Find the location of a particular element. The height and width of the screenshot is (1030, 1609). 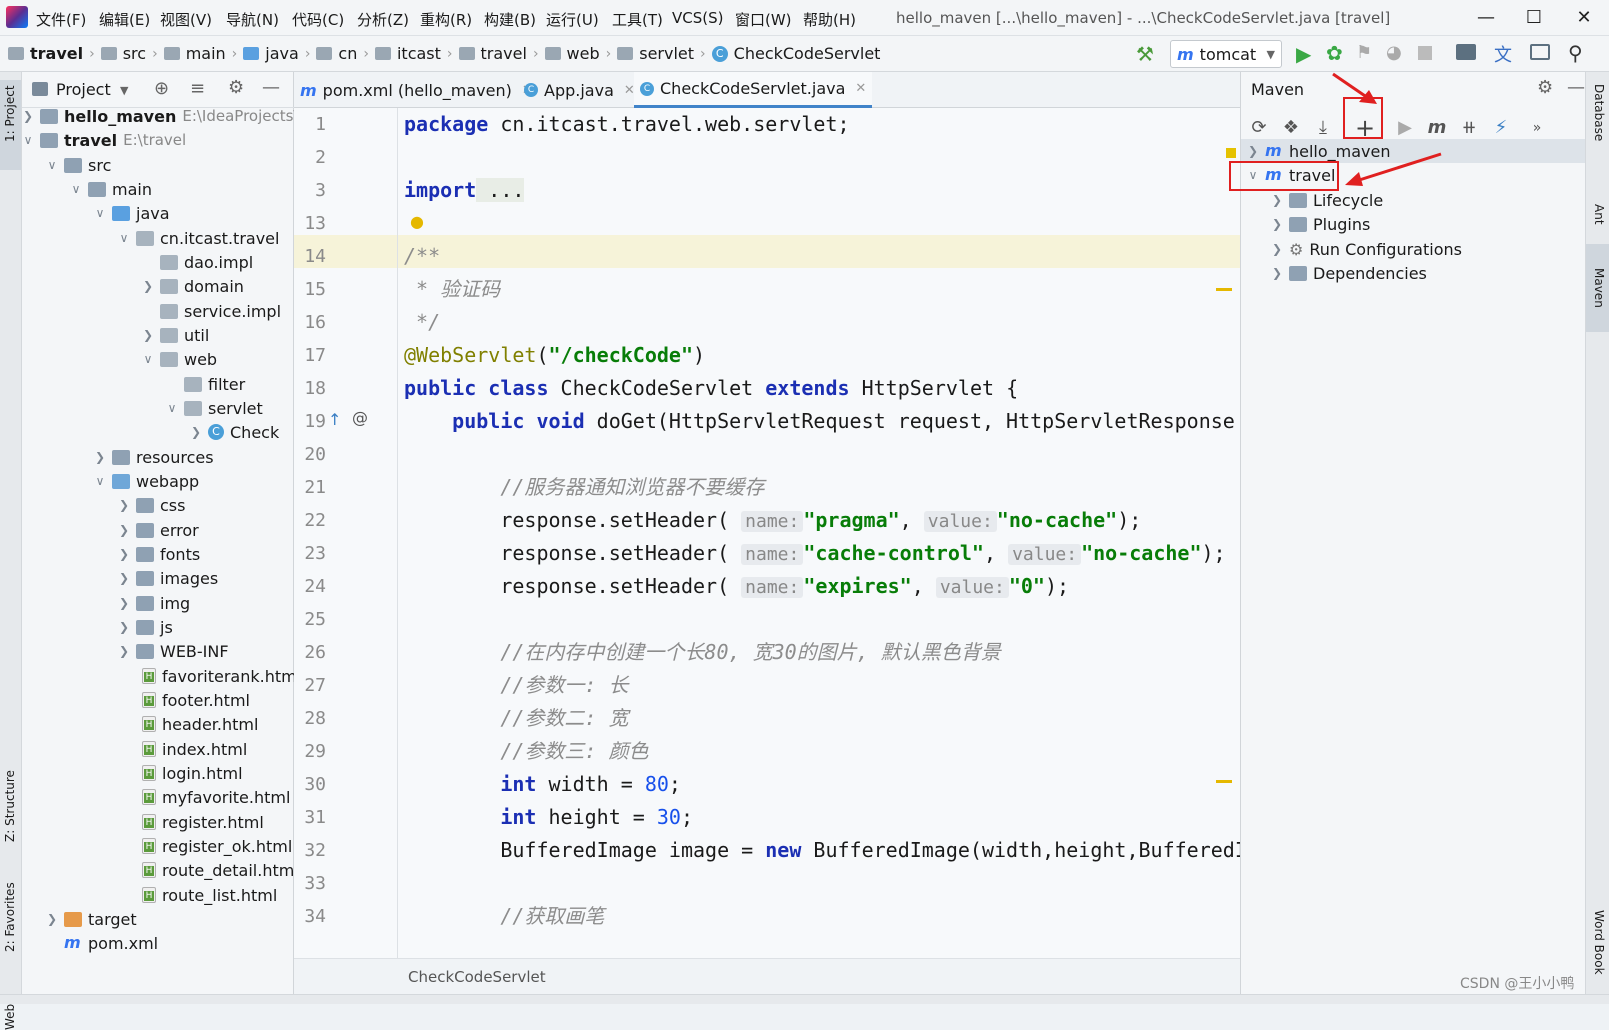

breadcrumb-item: CheckCodeServlet is located at coordinates (807, 53).